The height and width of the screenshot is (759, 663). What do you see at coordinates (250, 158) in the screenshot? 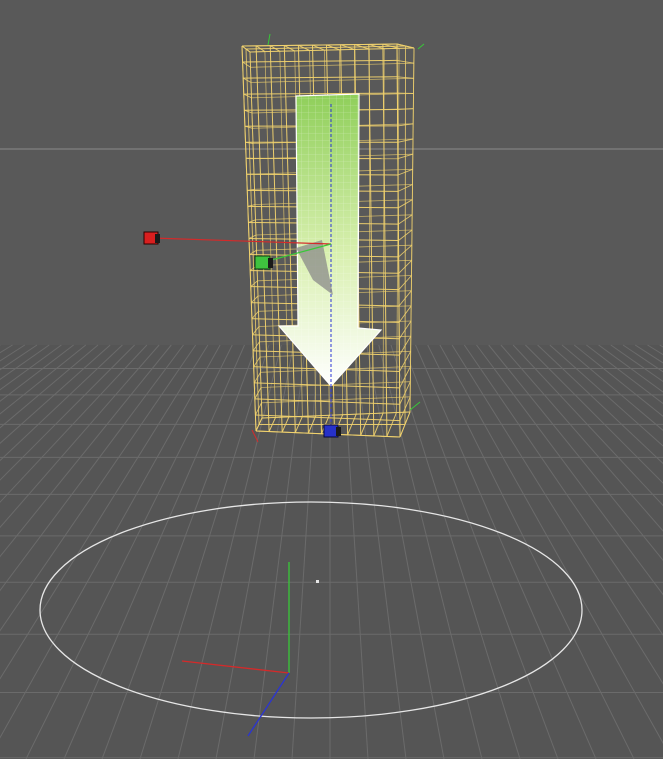
I see `cage-wire` at bounding box center [250, 158].